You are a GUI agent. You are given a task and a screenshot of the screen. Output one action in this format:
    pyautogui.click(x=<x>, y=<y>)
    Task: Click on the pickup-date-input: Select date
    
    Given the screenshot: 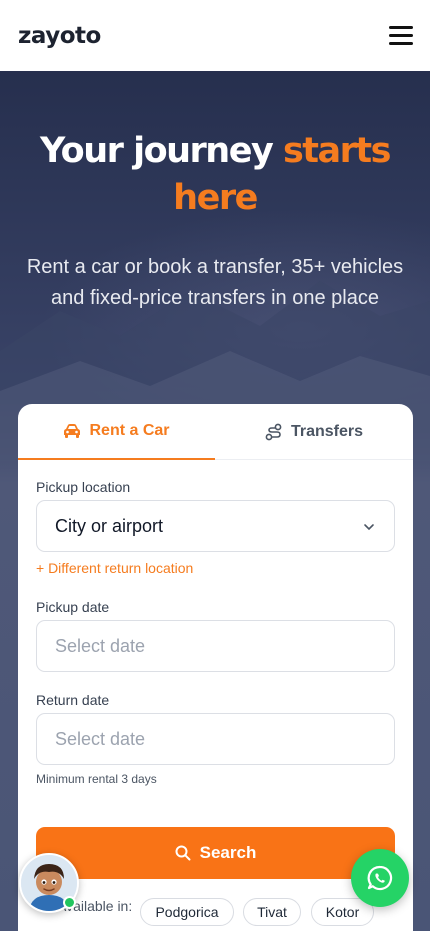 What is the action you would take?
    pyautogui.click(x=215, y=646)
    